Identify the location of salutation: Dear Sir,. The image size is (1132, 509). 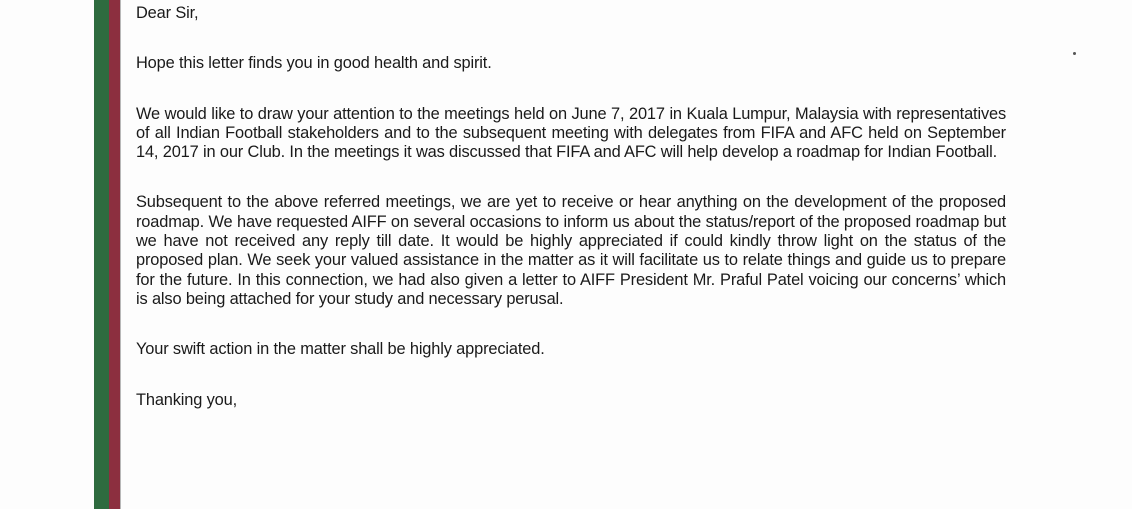
(167, 13).